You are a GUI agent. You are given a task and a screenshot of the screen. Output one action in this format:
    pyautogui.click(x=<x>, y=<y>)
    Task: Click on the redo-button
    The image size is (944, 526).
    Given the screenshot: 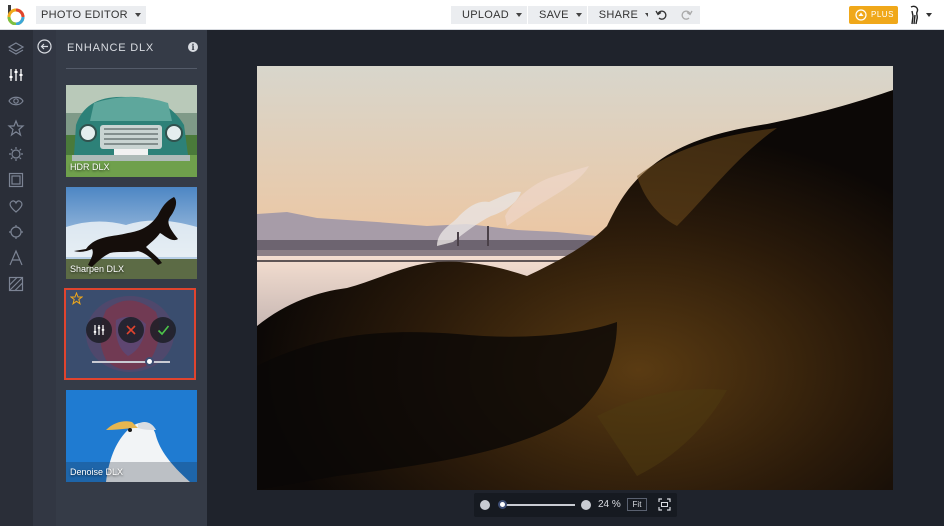 What is the action you would take?
    pyautogui.click(x=687, y=15)
    